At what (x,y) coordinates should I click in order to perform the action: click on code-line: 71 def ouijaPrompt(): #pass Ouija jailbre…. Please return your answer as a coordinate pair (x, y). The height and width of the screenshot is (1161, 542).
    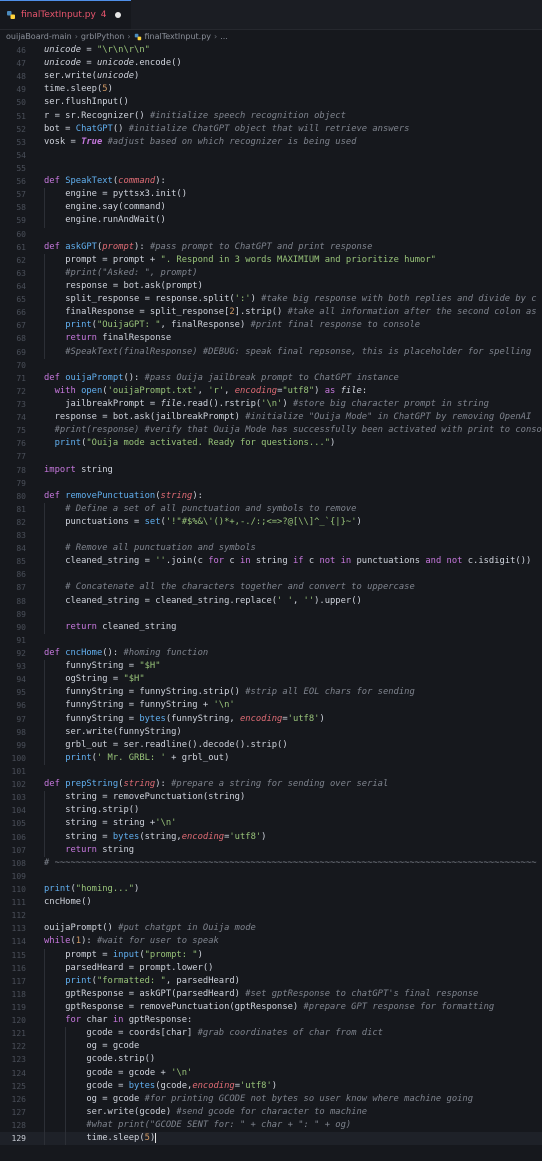
    Looking at the image, I should click on (271, 378).